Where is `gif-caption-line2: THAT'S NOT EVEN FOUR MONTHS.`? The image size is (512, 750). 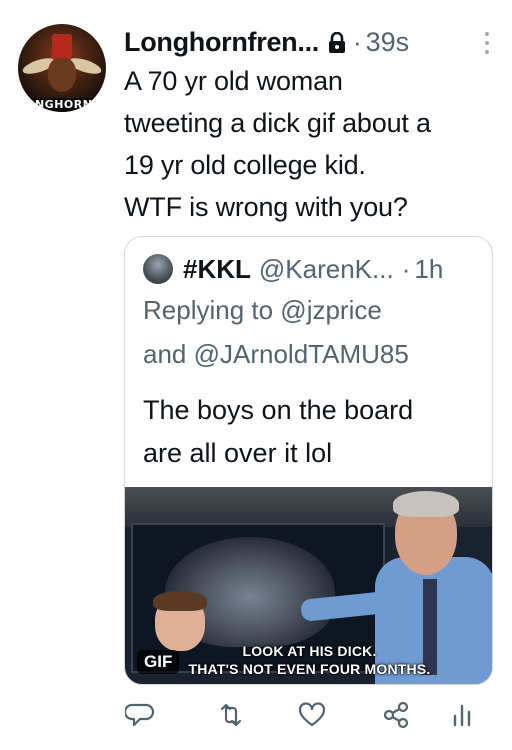
gif-caption-line2: THAT'S NOT EVEN FOUR MONTHS. is located at coordinates (309, 669).